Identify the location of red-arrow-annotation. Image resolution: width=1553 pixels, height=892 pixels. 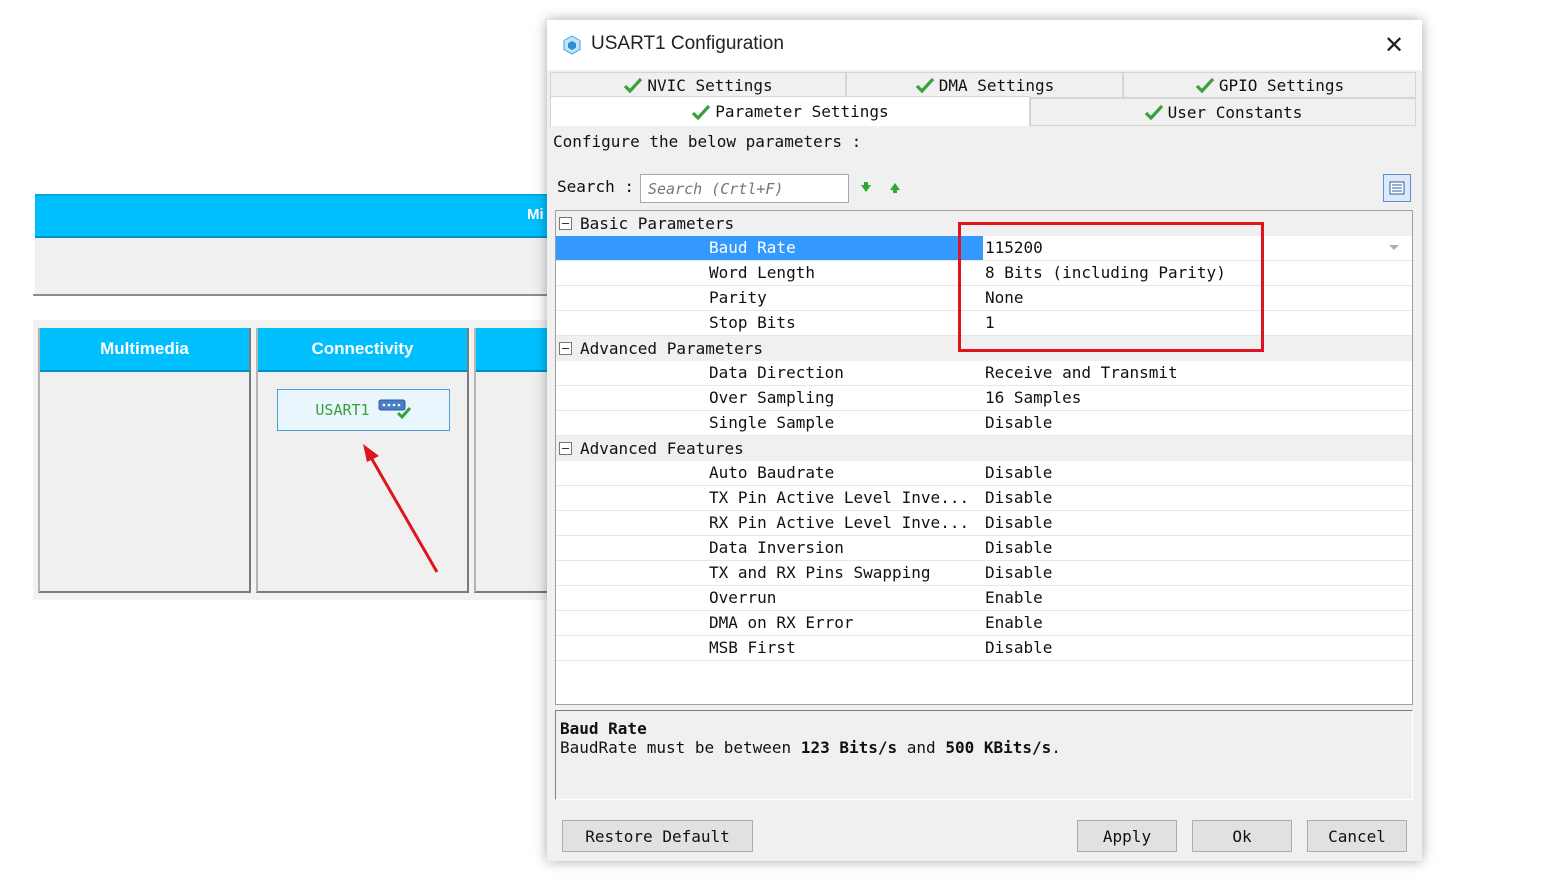
(401, 508).